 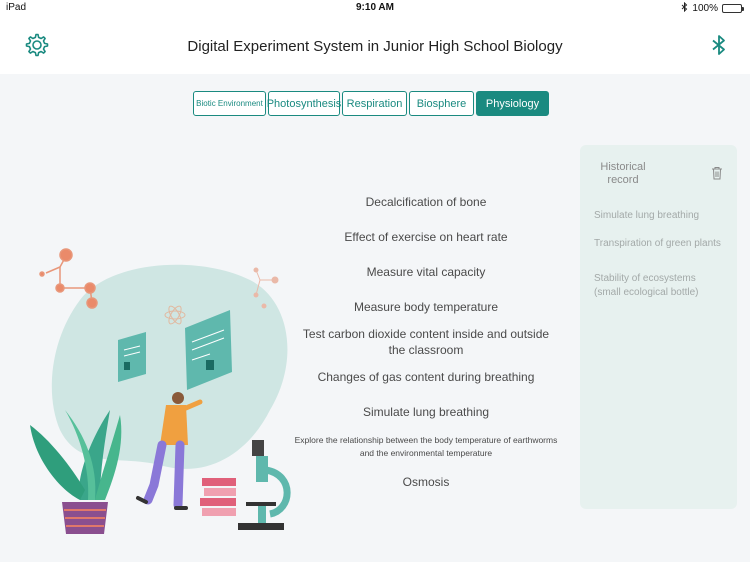 I want to click on battery-icon, so click(x=733, y=8).